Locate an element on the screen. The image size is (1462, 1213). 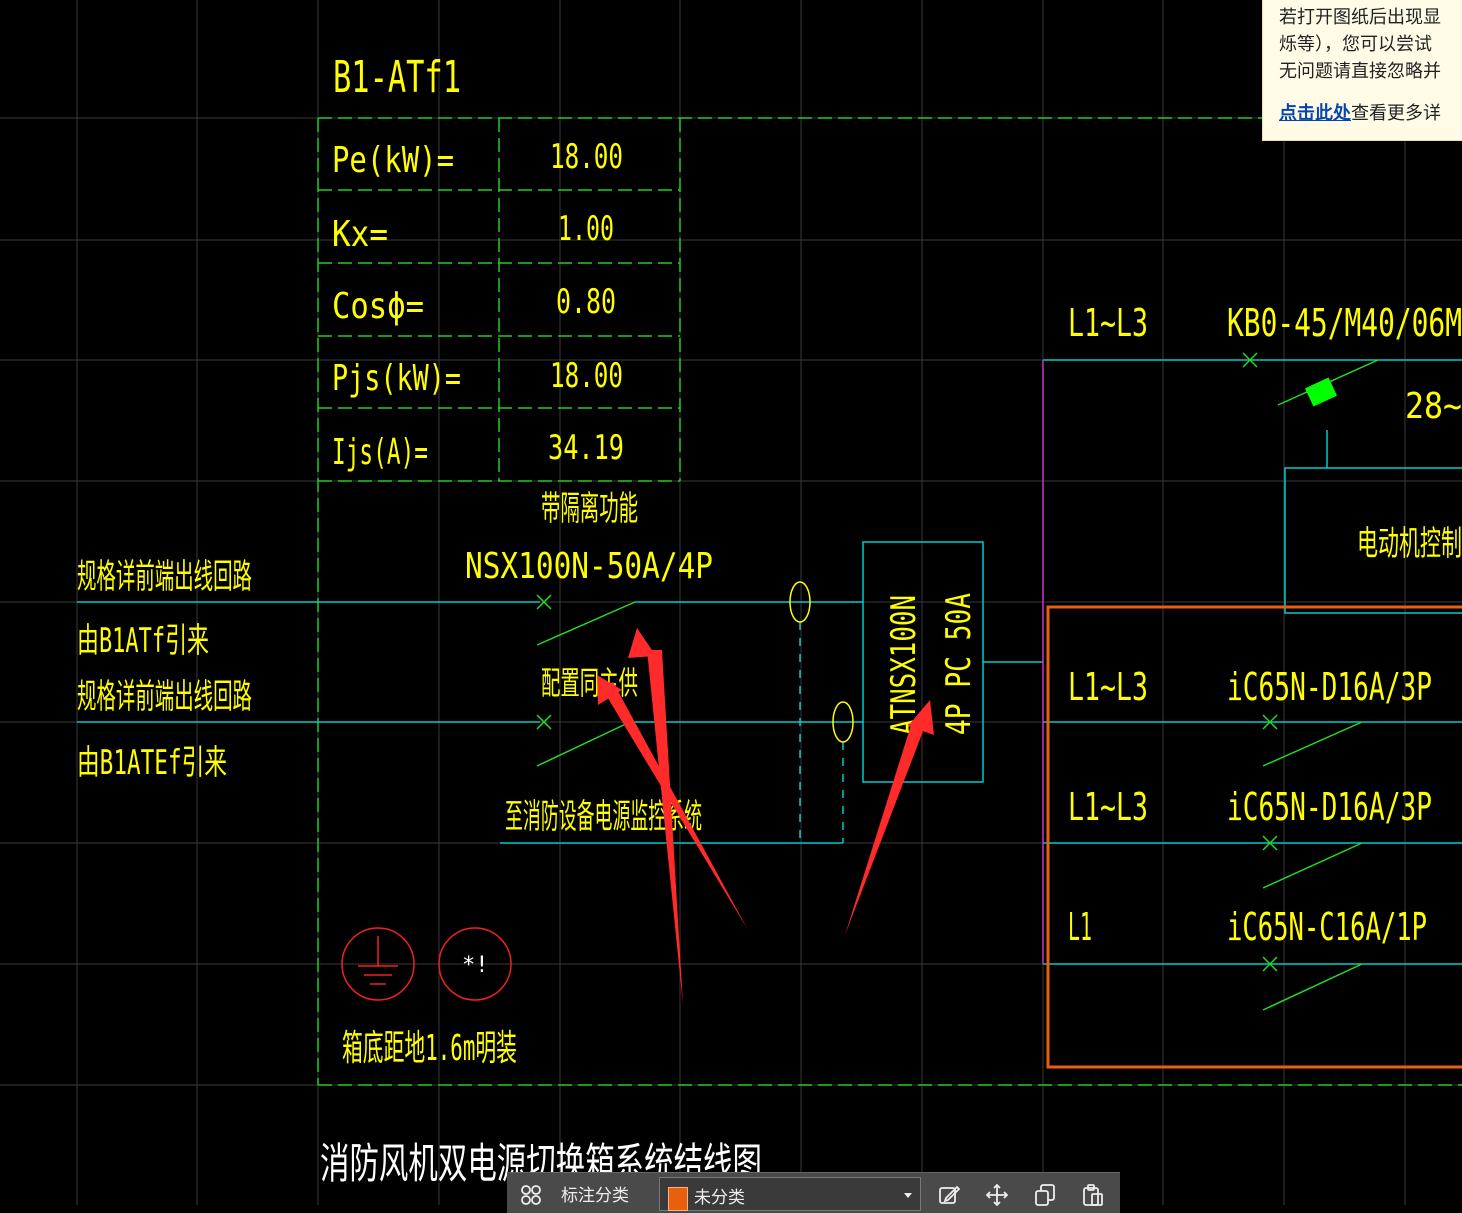
notice-link-tail: 查看更多详 is located at coordinates (1396, 113).